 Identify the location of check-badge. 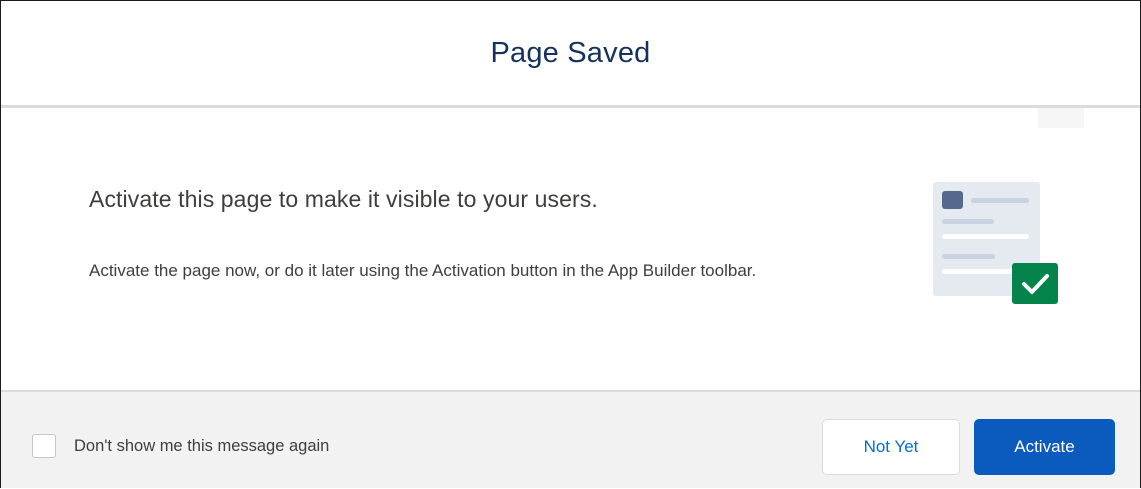
(1035, 283).